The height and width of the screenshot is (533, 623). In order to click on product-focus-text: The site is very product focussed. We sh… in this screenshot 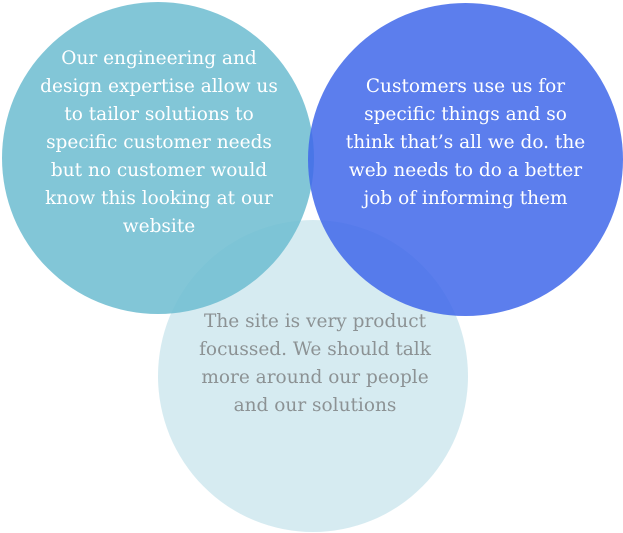, I will do `click(315, 363)`.